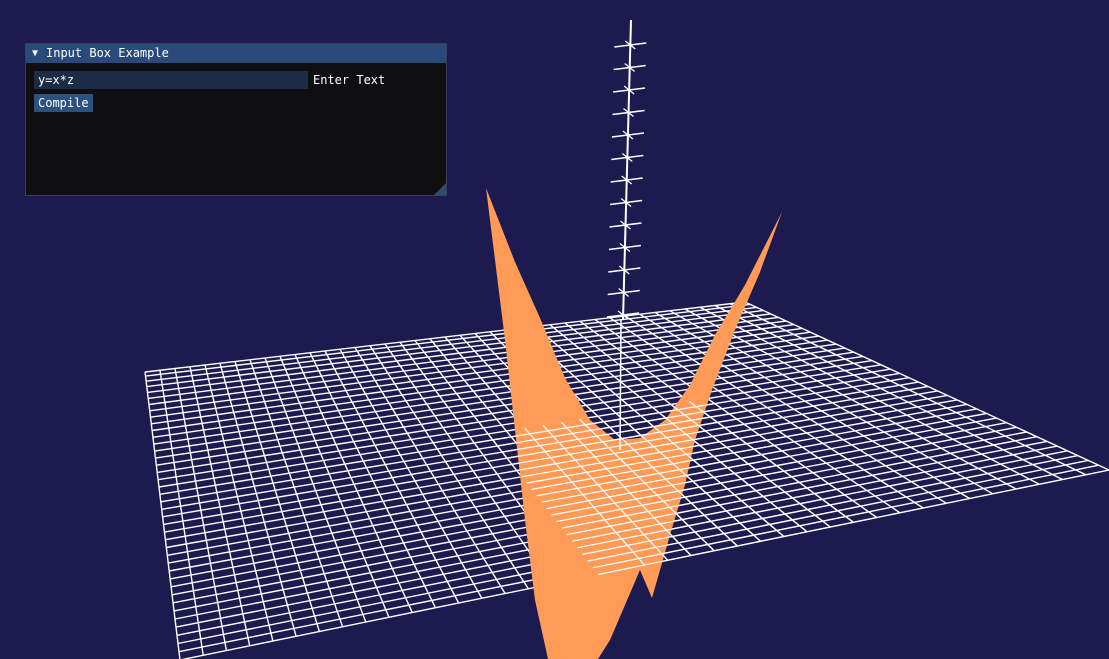 This screenshot has height=659, width=1109. Describe the element at coordinates (627, 235) in the screenshot. I see `y-axis` at that location.